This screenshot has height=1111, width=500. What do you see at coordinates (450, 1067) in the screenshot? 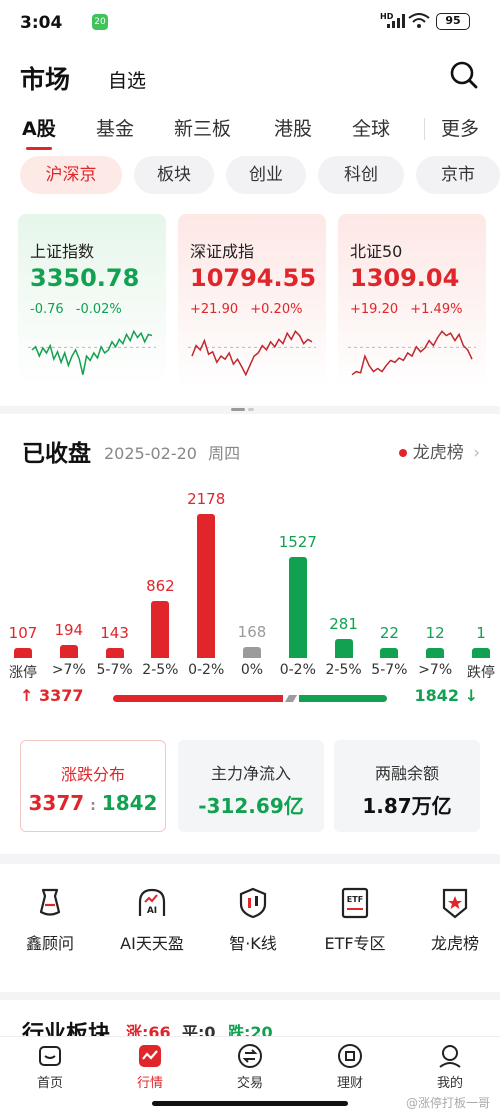
I see `nav-profile: 我的` at bounding box center [450, 1067].